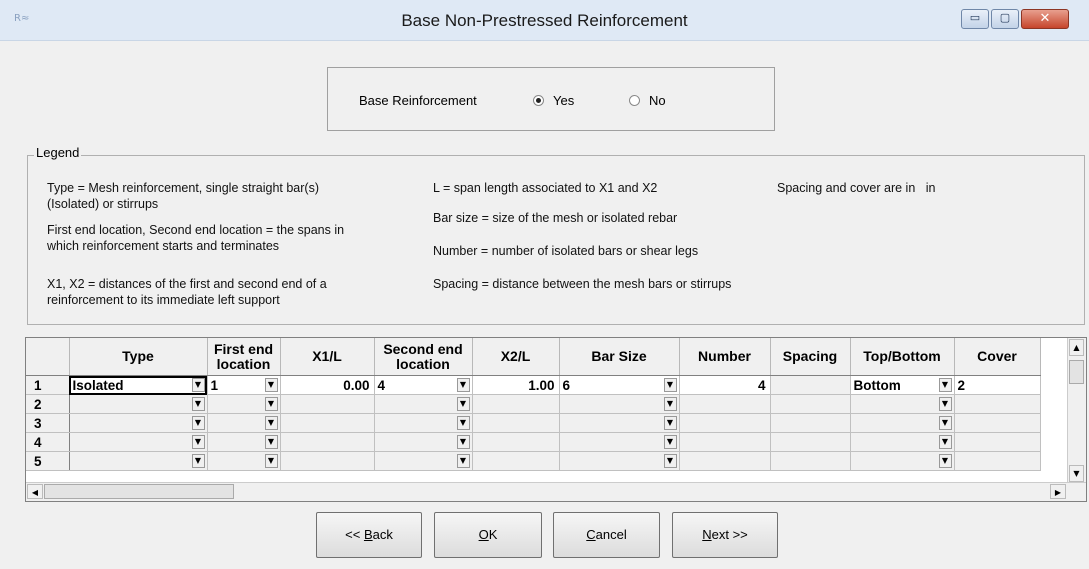 This screenshot has width=1089, height=569. What do you see at coordinates (725, 461) in the screenshot?
I see `cell-number` at bounding box center [725, 461].